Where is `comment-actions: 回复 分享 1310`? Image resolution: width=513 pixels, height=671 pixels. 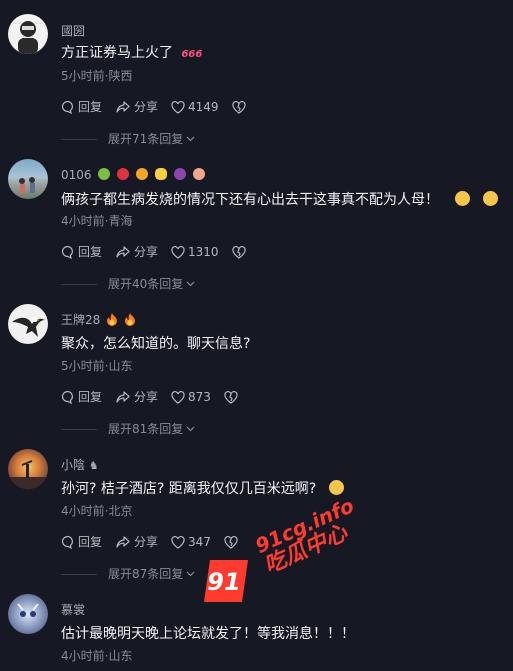
comment-actions: 回复 分享 1310 is located at coordinates (153, 252).